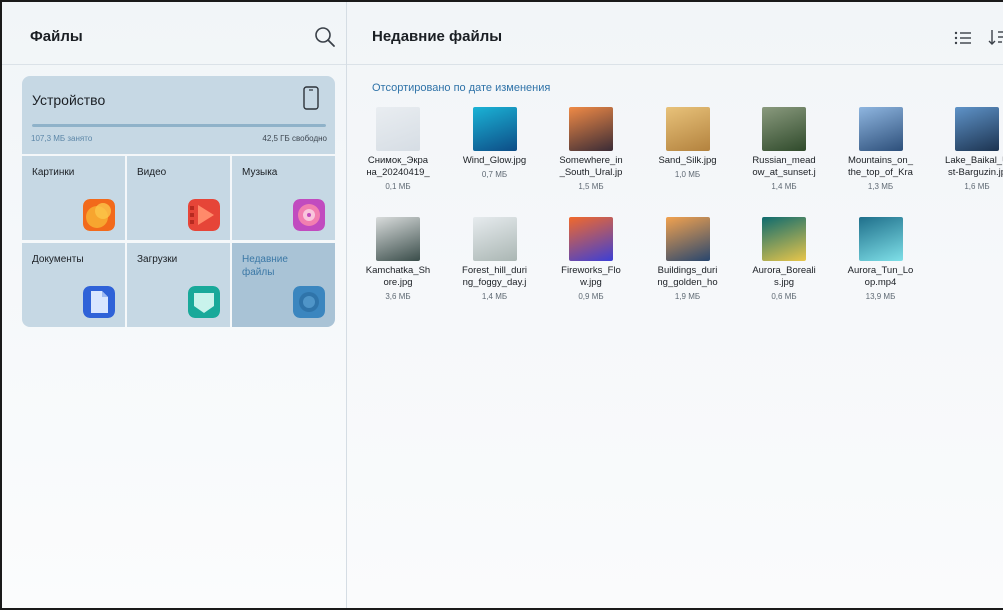 The height and width of the screenshot is (610, 1003). Describe the element at coordinates (283, 285) in the screenshot. I see `category-recent: Недавние файлы` at that location.